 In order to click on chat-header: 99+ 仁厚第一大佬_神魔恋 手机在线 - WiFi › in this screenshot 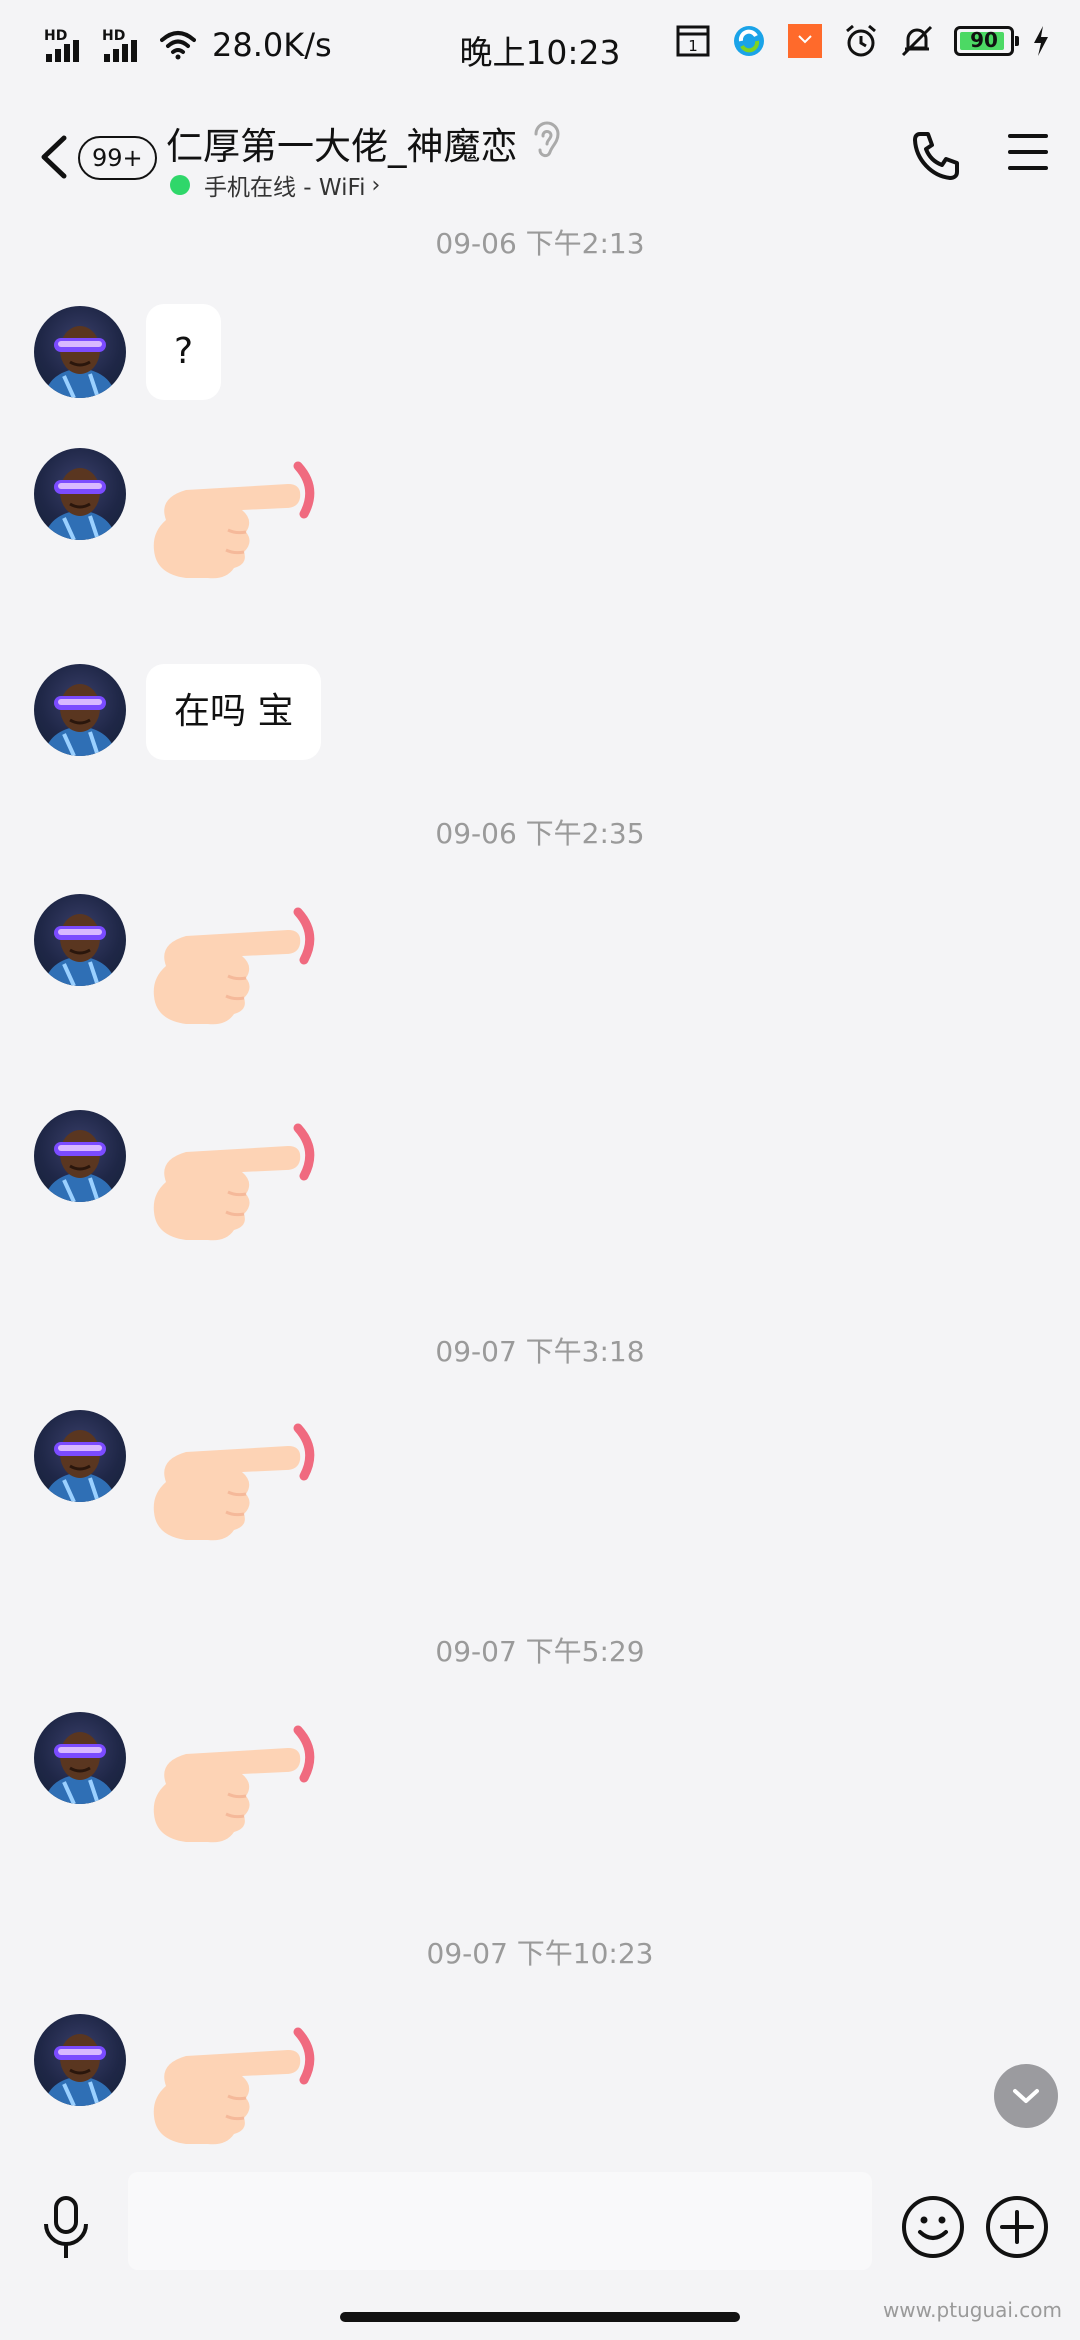, I will do `click(540, 158)`.